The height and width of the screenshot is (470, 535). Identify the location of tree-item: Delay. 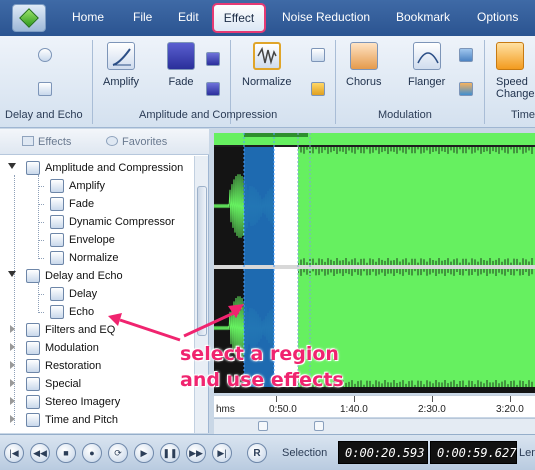
(97, 294).